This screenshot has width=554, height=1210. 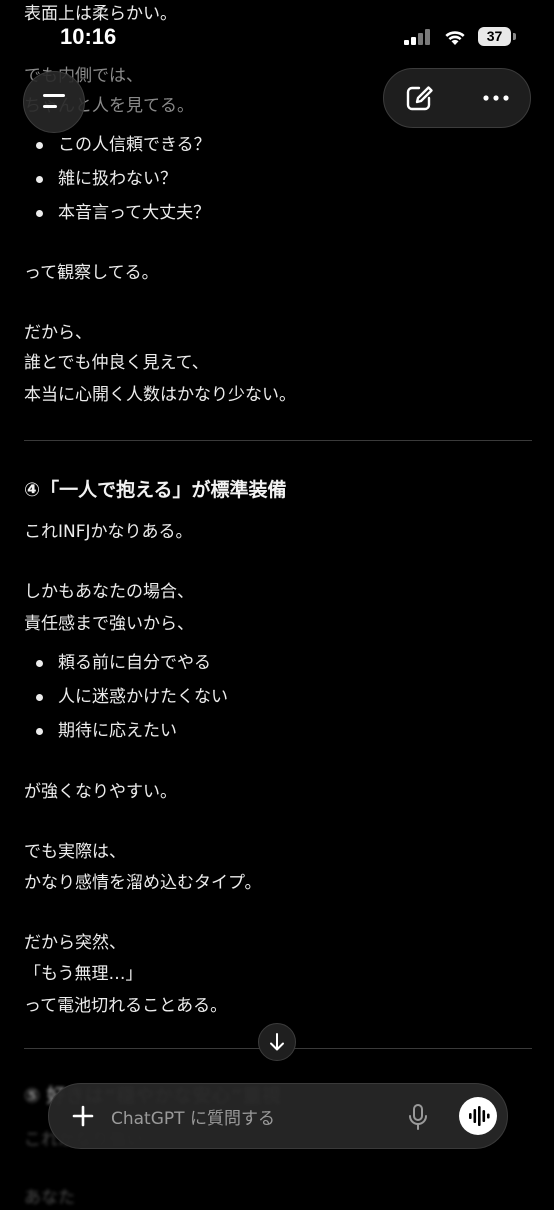 What do you see at coordinates (108, 532) in the screenshot?
I see `message-line: これINFJかなりある。` at bounding box center [108, 532].